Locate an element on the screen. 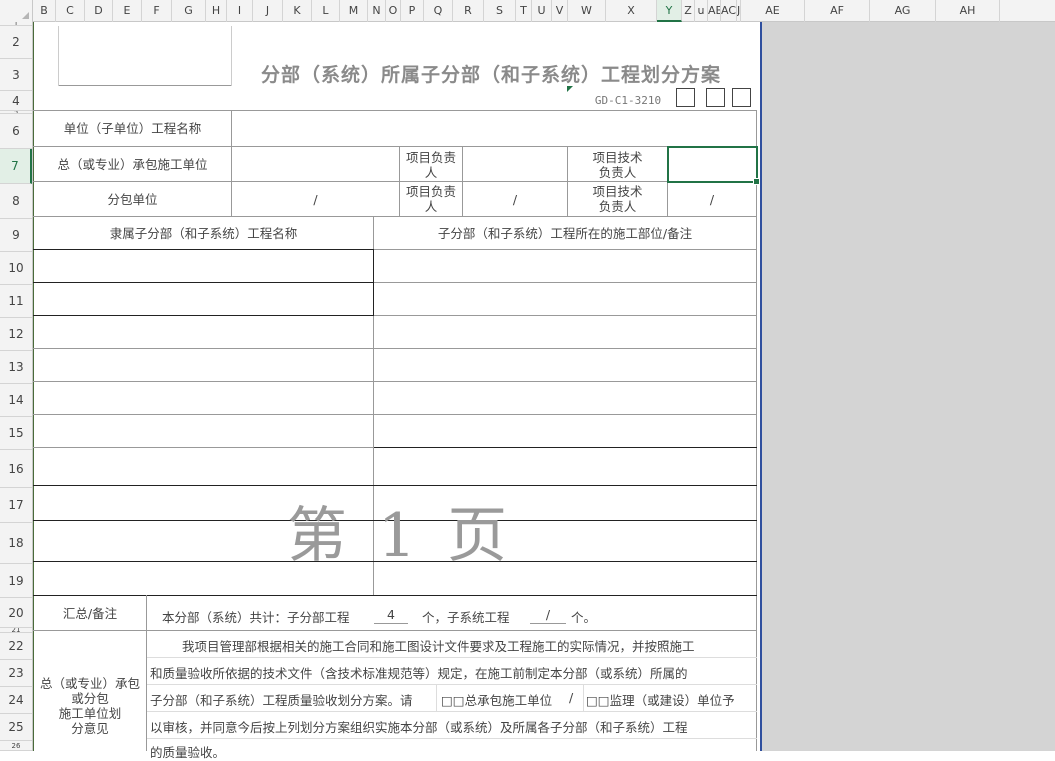  column-header-z: Z is located at coordinates (688, 11).